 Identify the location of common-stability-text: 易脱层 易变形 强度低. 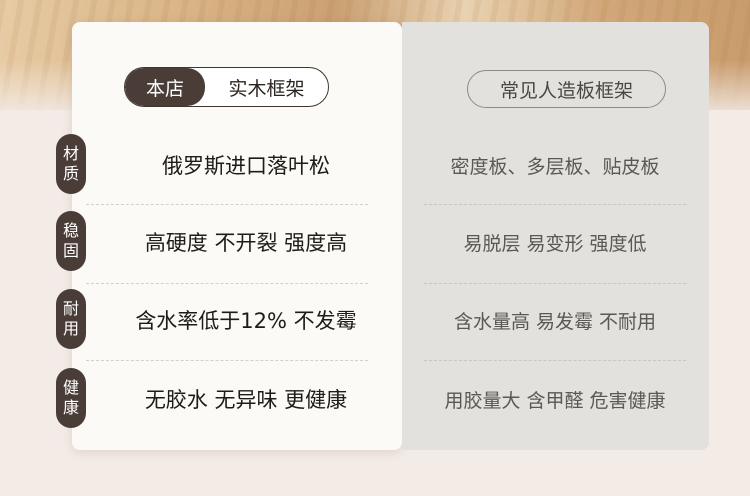
(555, 243).